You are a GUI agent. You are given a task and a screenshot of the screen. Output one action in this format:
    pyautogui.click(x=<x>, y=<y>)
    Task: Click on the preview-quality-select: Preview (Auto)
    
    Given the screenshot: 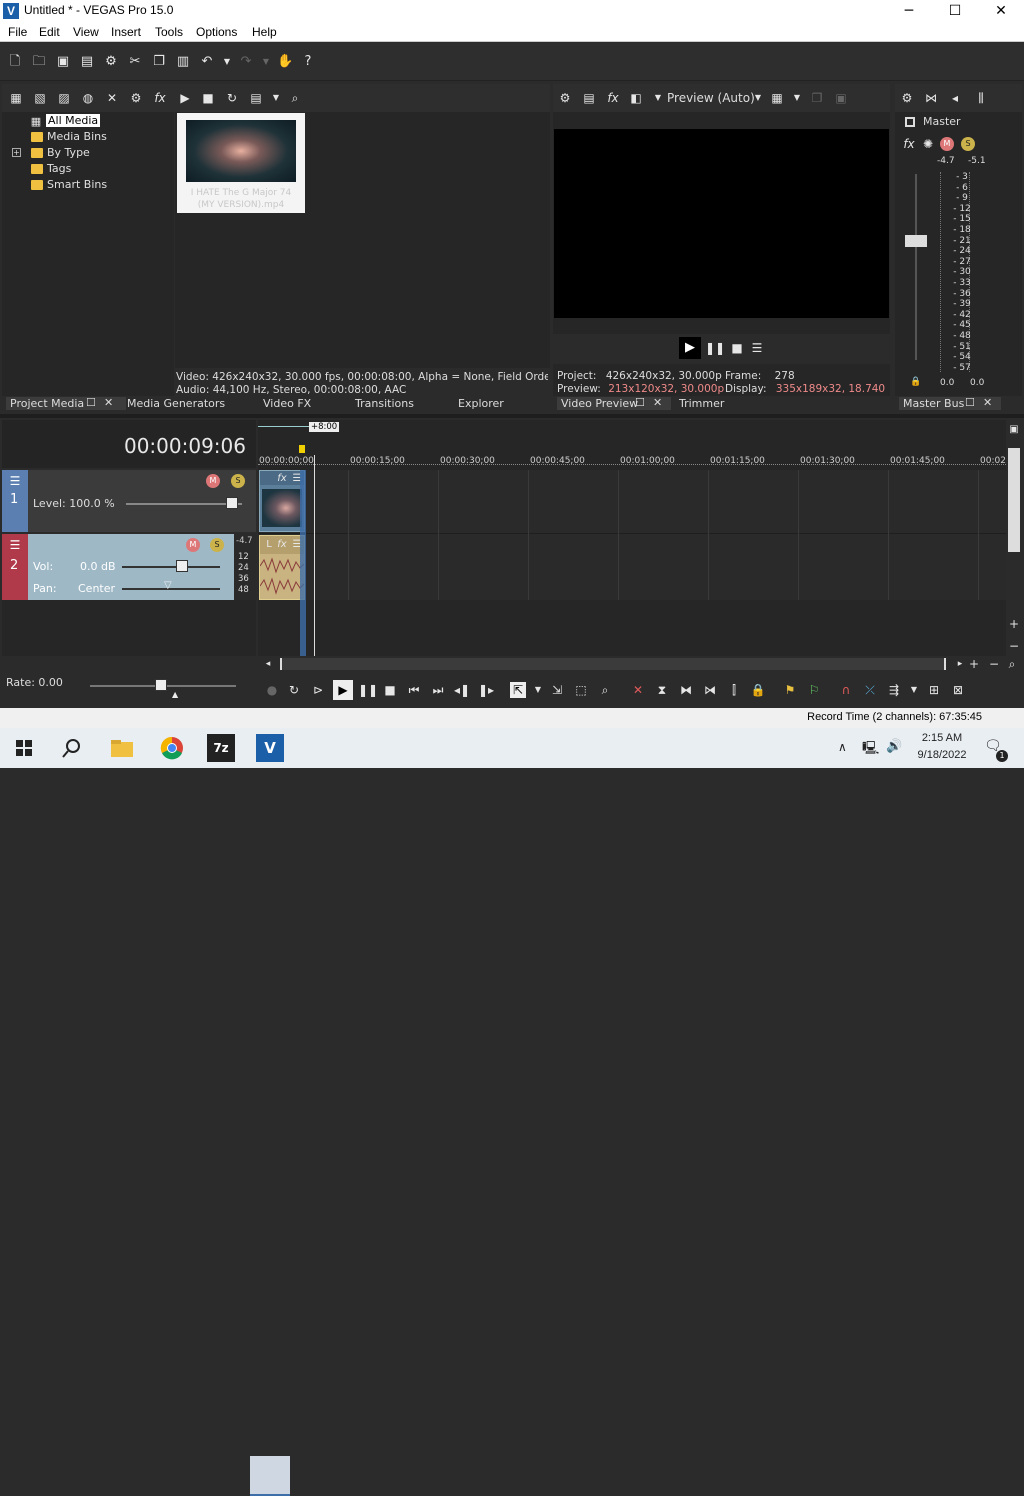 What is the action you would take?
    pyautogui.click(x=711, y=98)
    